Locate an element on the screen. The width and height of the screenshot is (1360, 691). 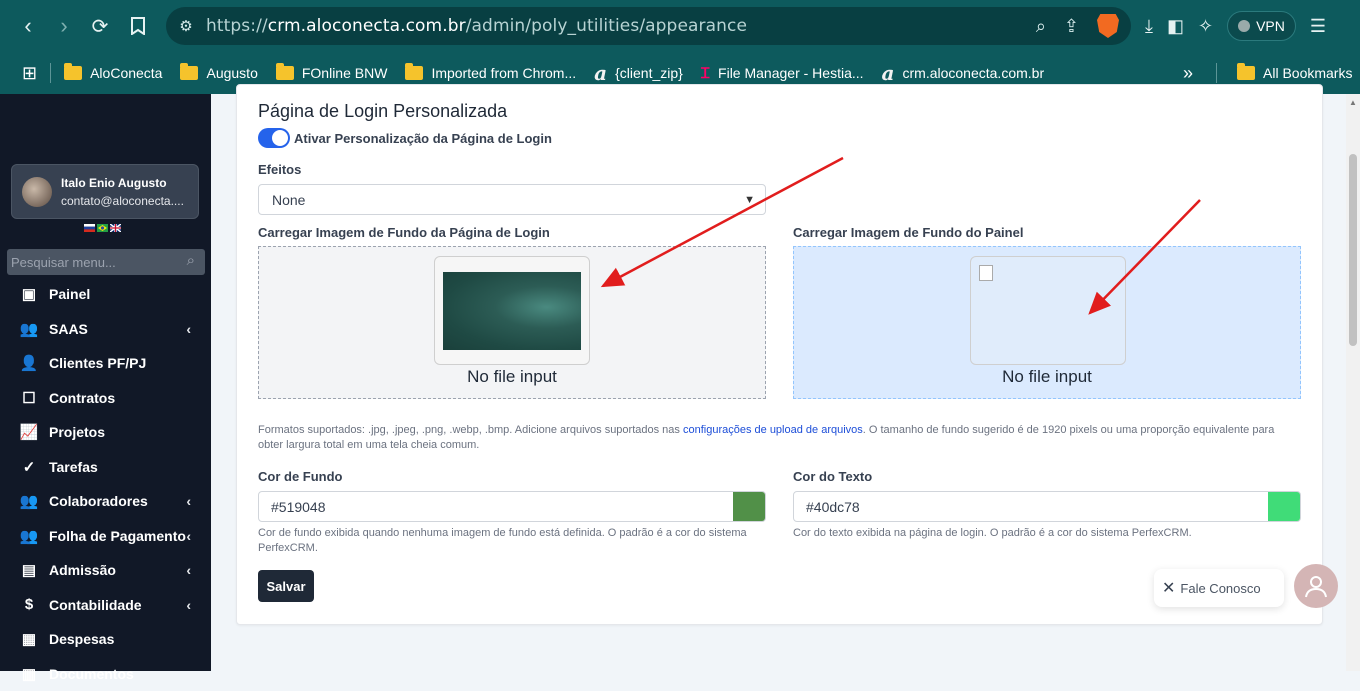
login-customization-toggle-row: Ativar Personalização da Página de Login is located at coordinates (405, 138).